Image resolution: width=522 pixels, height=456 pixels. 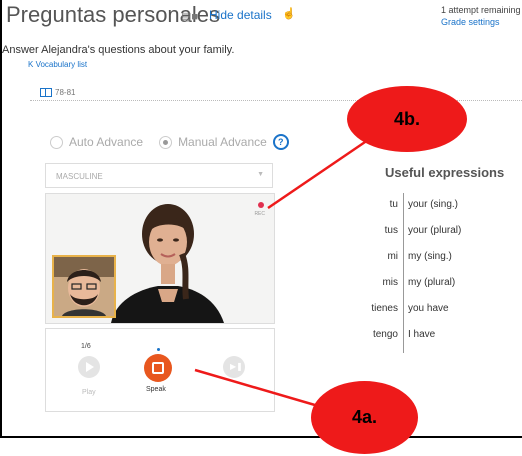 What do you see at coordinates (318, 174) in the screenshot?
I see `pointer-line-4b` at bounding box center [318, 174].